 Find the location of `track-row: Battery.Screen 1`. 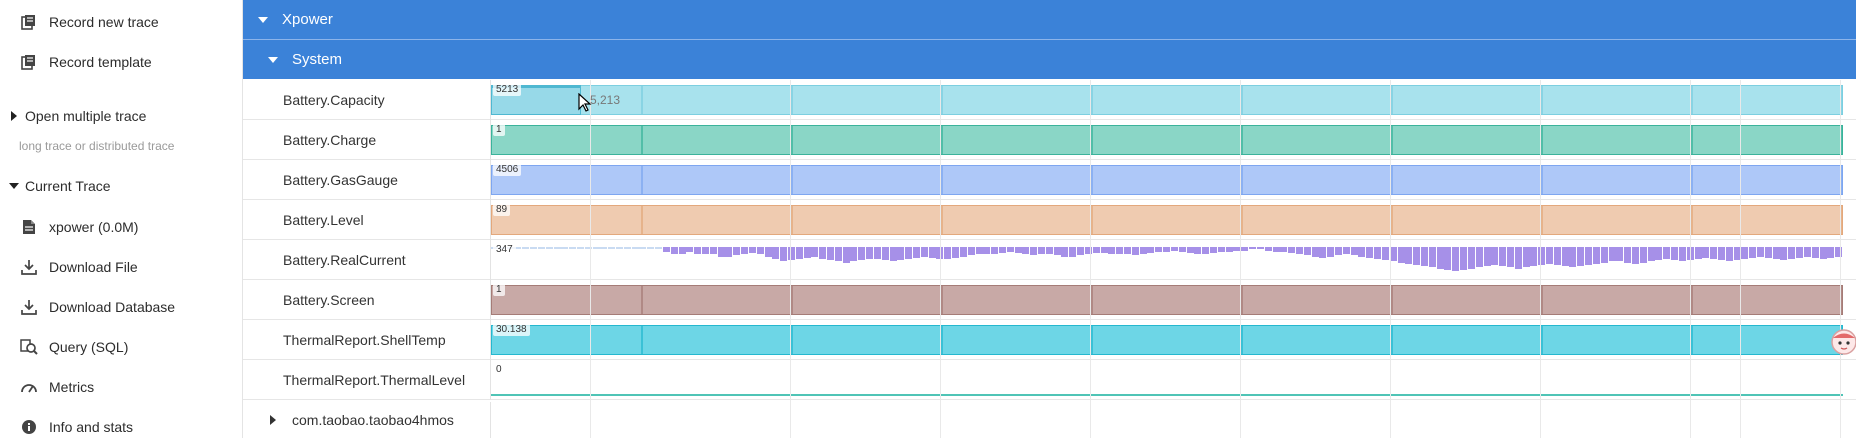

track-row: Battery.Screen 1 is located at coordinates (1049, 300).